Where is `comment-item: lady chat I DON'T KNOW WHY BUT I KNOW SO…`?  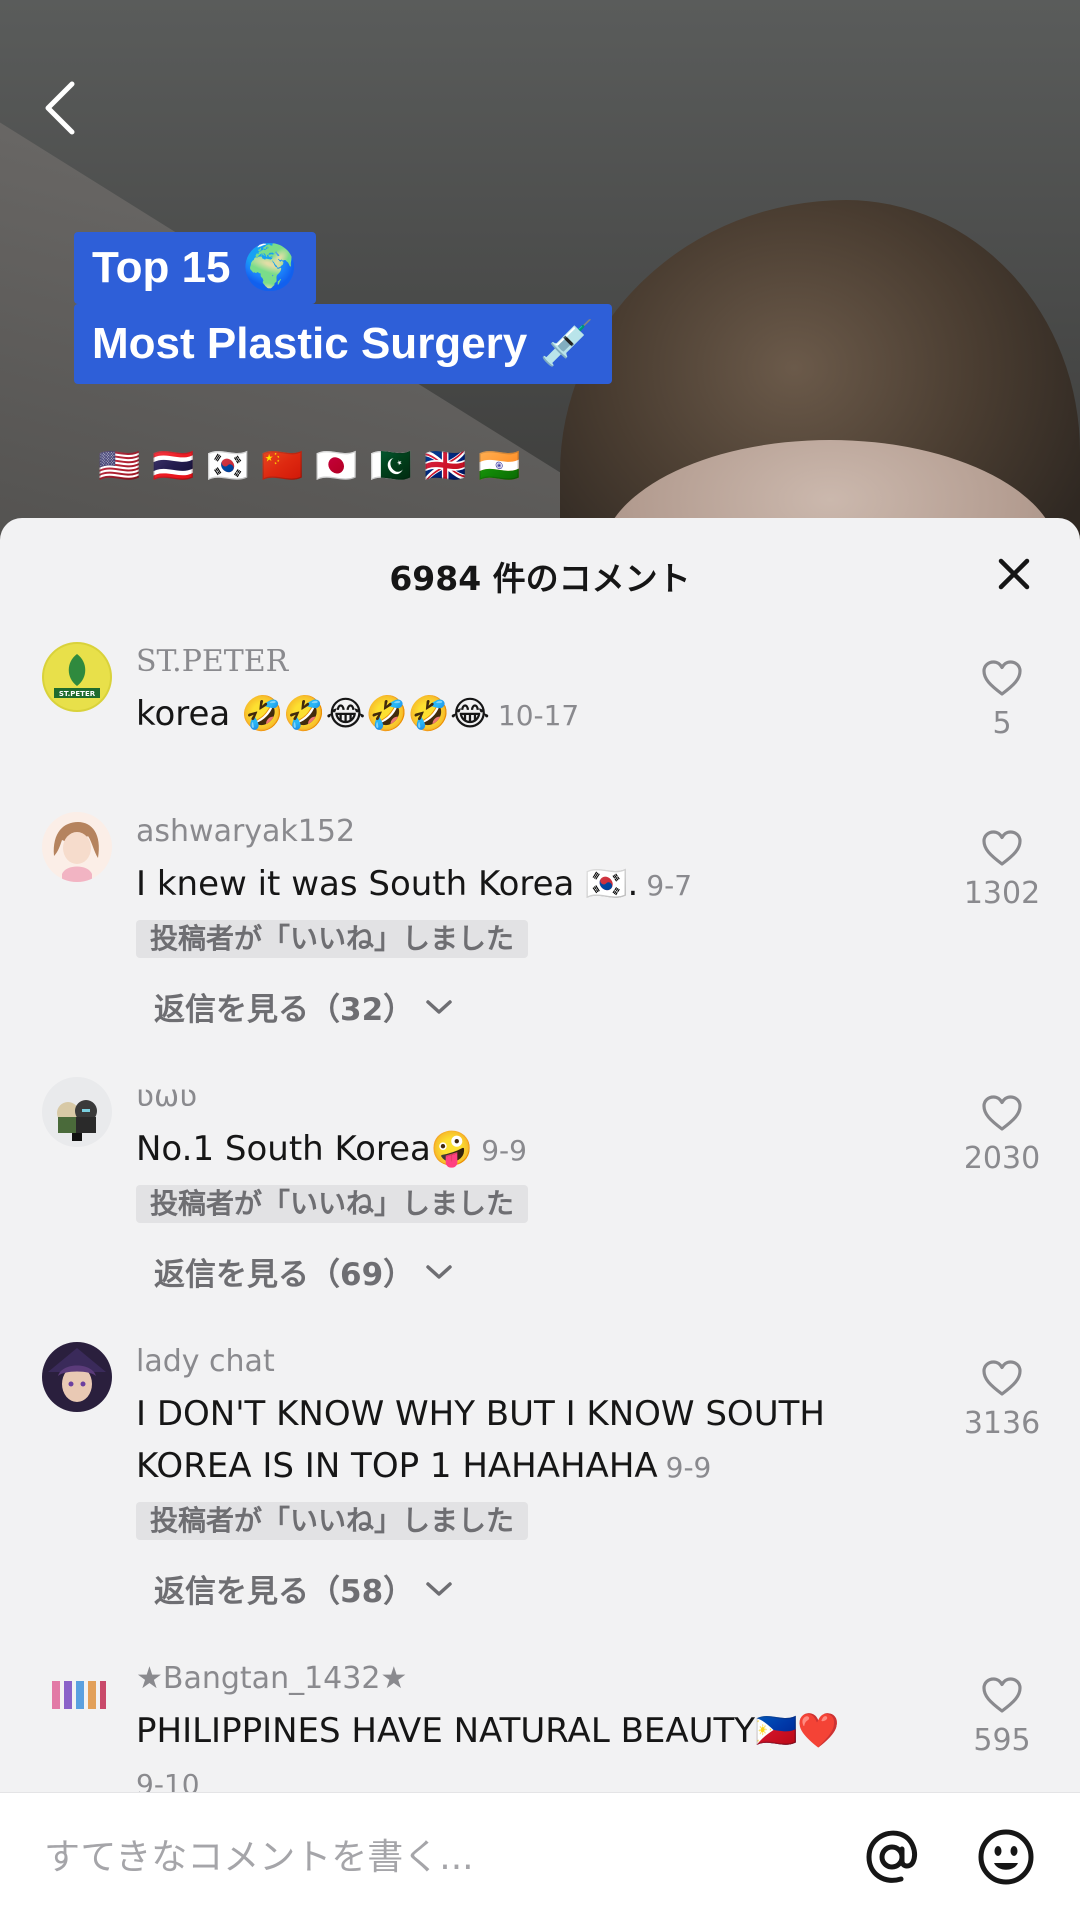 comment-item: lady chat I DON'T KNOW WHY BUT I KNOW SO… is located at coordinates (540, 1476).